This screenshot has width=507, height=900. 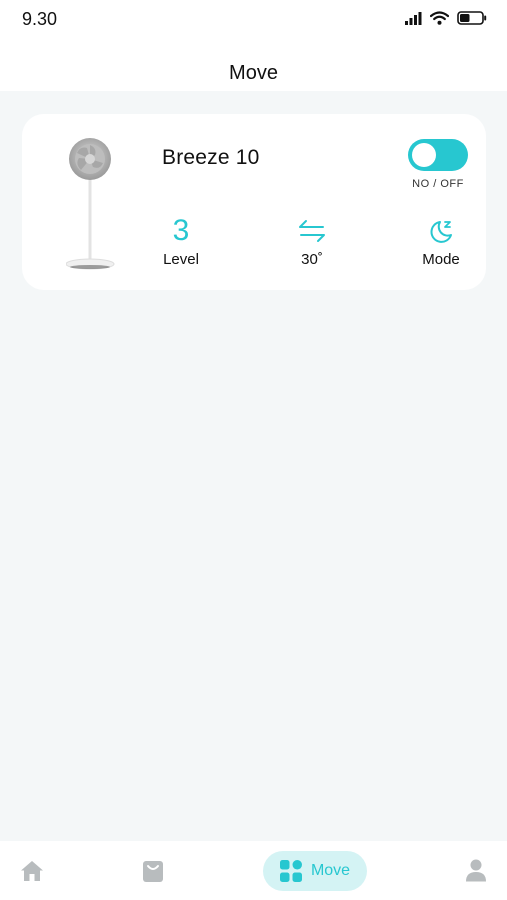 What do you see at coordinates (438, 155) in the screenshot?
I see `power-toggle` at bounding box center [438, 155].